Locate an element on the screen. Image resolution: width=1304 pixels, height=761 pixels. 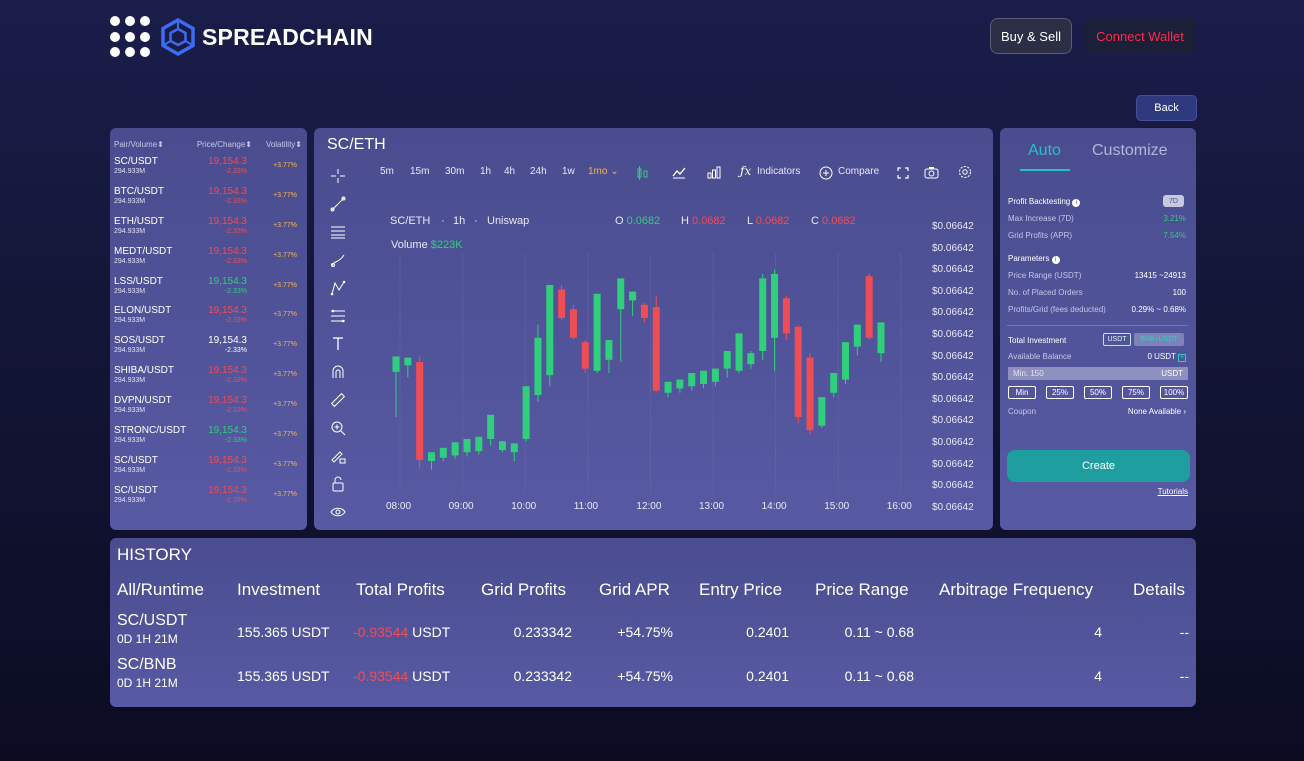
pct-75-button: 75% is located at coordinates (1136, 392).